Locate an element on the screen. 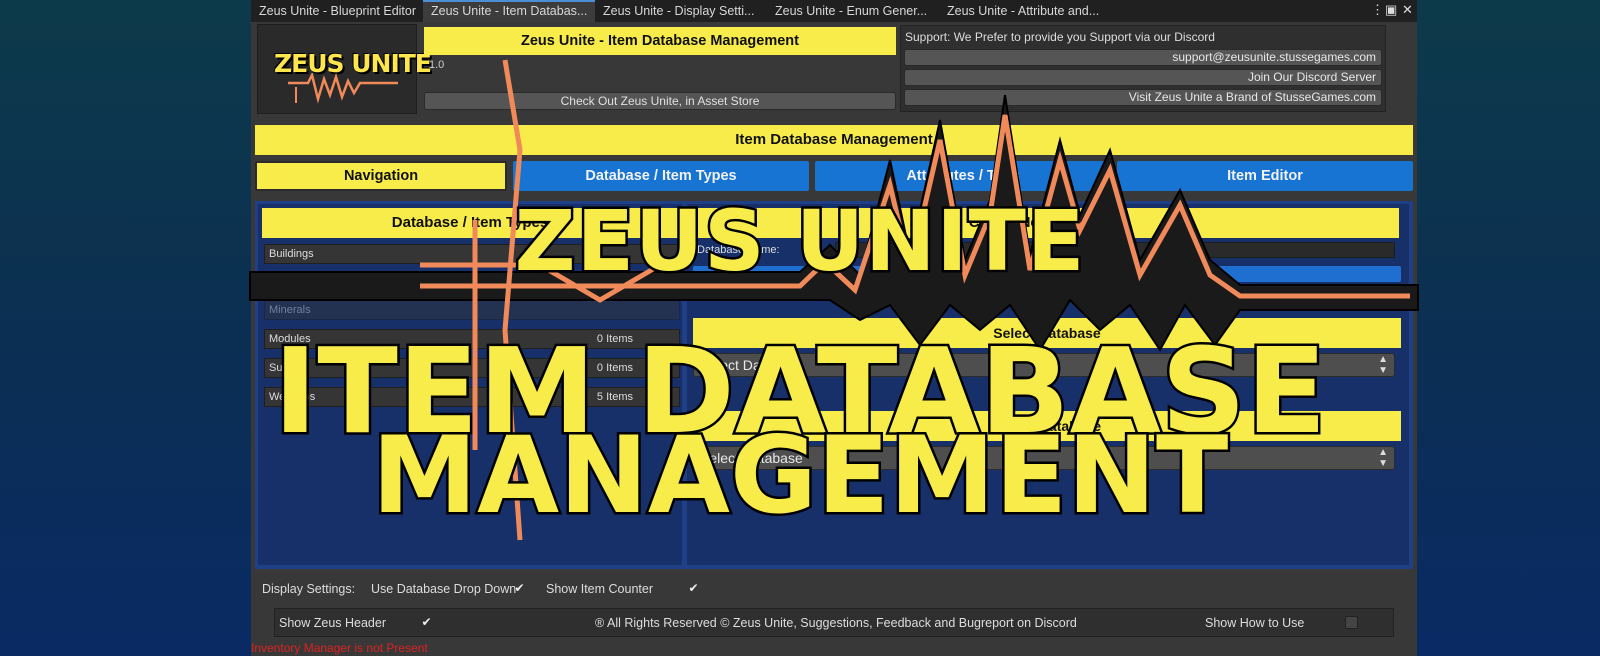  delete-database-dropdown: Select Database ▲ ▼ is located at coordinates (1044, 458).